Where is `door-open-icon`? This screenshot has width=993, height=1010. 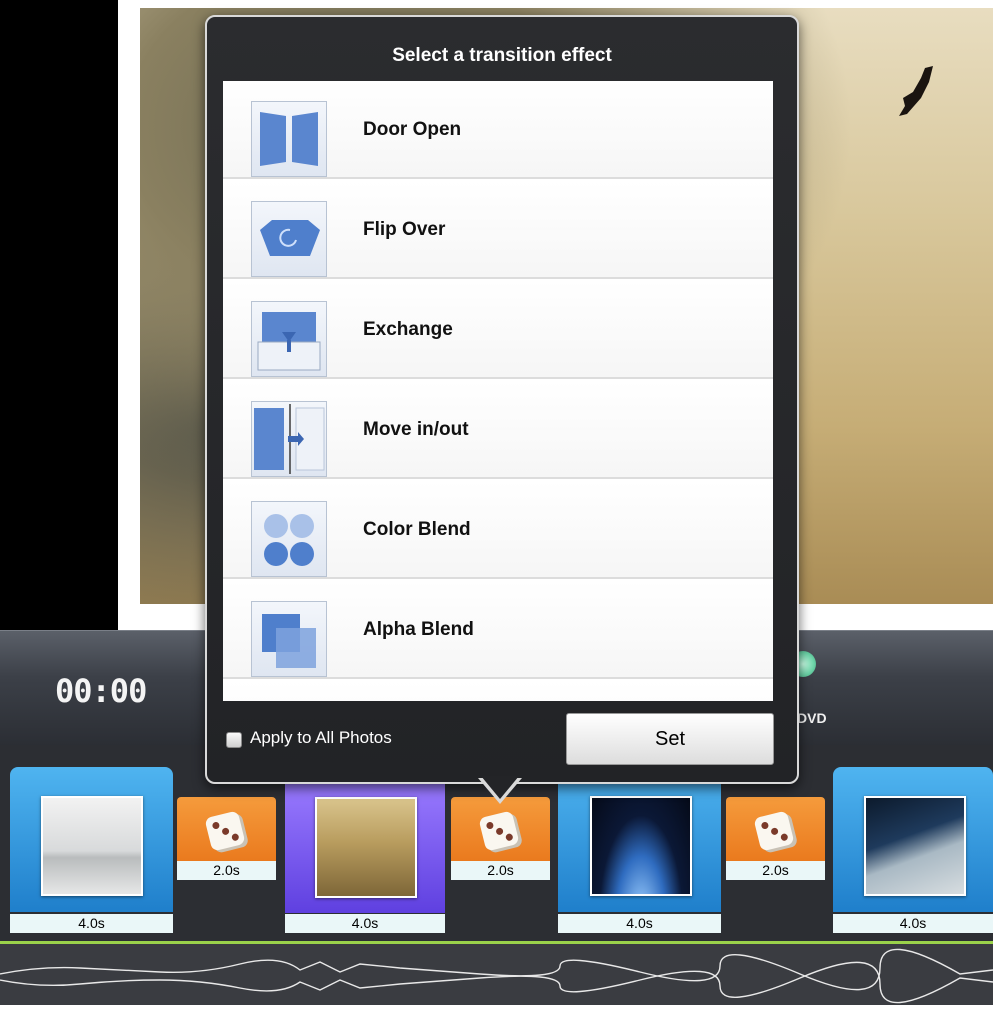
door-open-icon is located at coordinates (289, 139).